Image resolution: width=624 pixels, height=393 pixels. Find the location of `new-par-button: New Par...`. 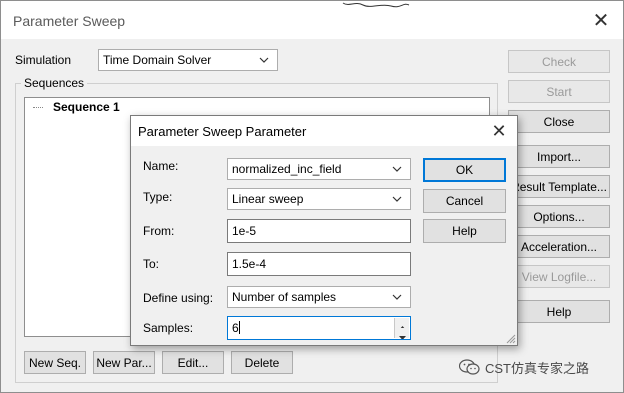

new-par-button: New Par... is located at coordinates (124, 362).